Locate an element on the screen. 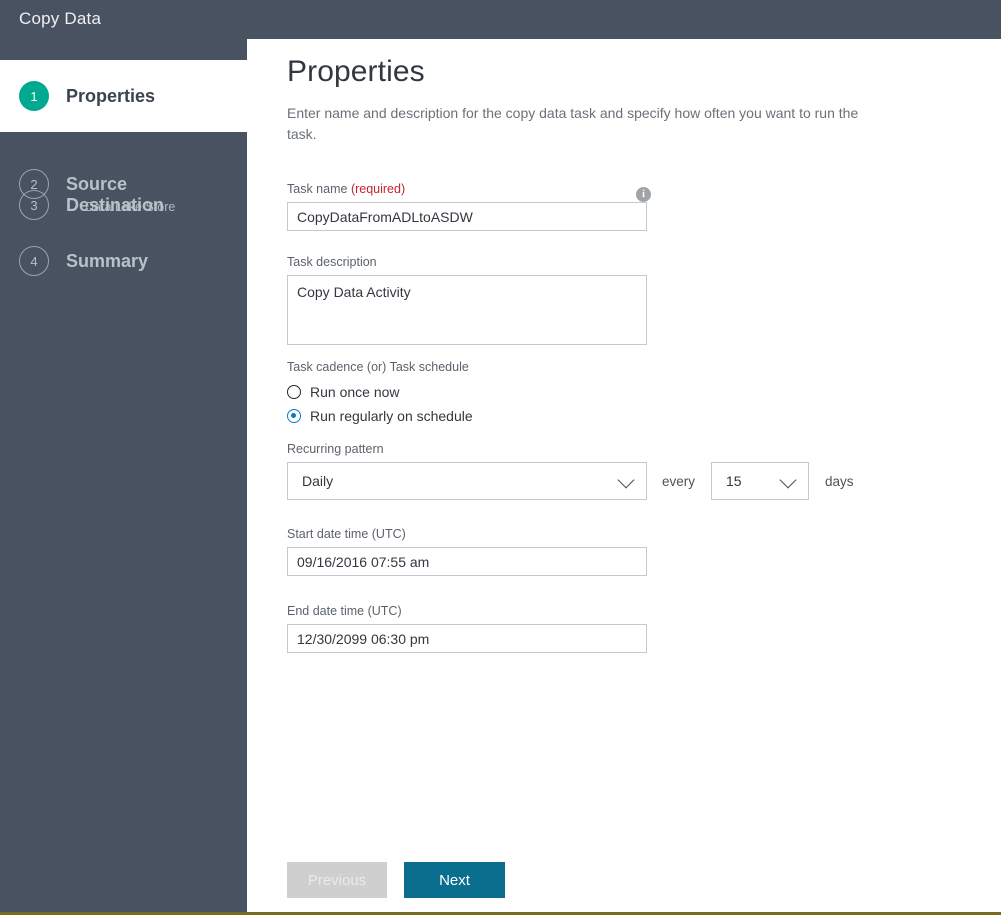  window-titlebar: Copy Data is located at coordinates (500, 19).